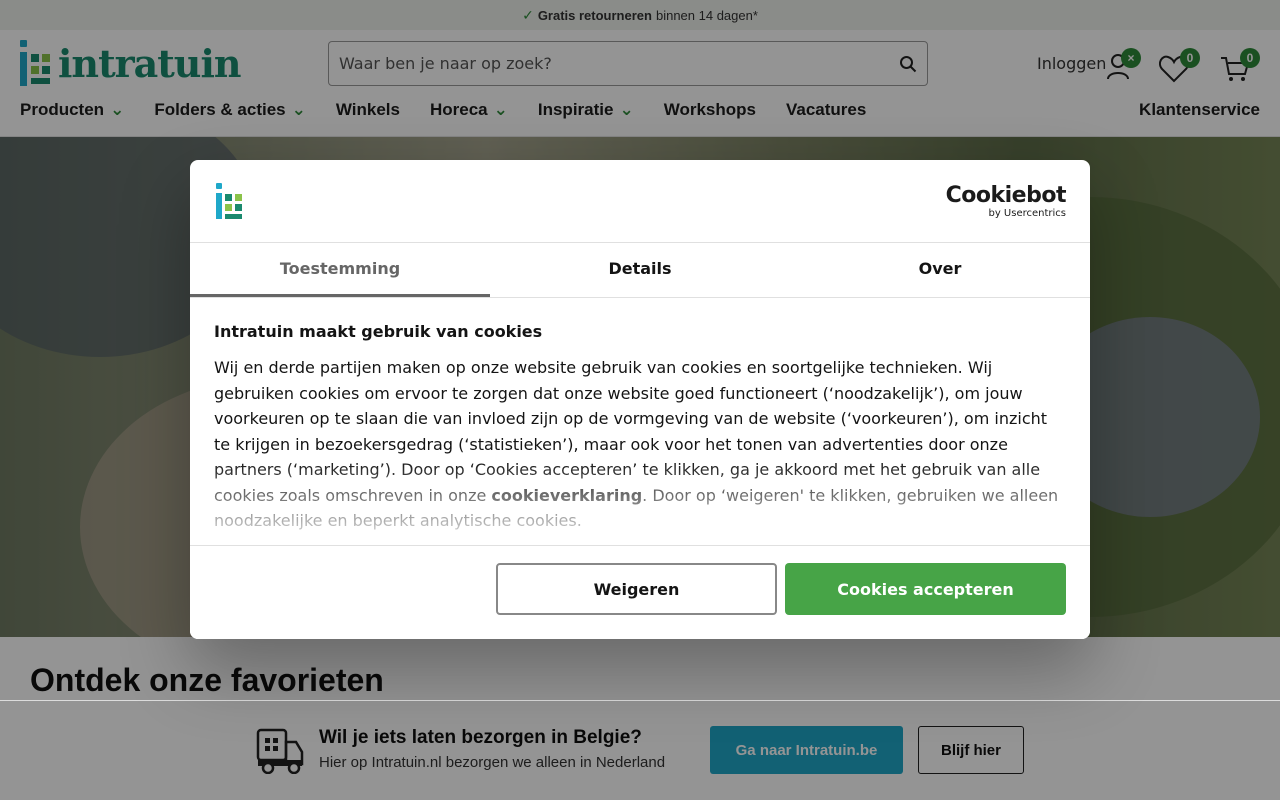 This screenshot has width=1280, height=800. Describe the element at coordinates (806, 750) in the screenshot. I see `go-to-intratuin-be-button: Ga naar Intratuin.be` at that location.